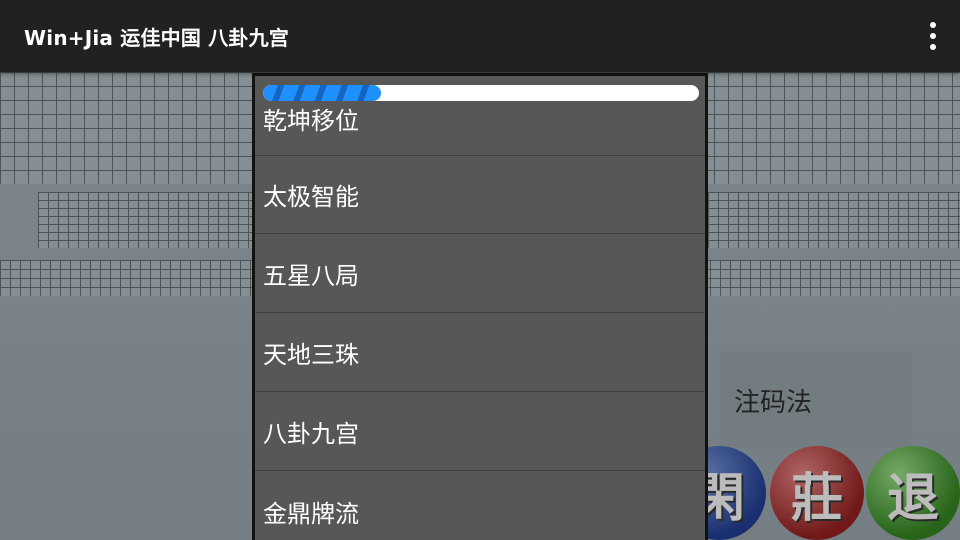 The width and height of the screenshot is (960, 540). What do you see at coordinates (480, 506) in the screenshot?
I see `list-item: 金鼎牌流` at bounding box center [480, 506].